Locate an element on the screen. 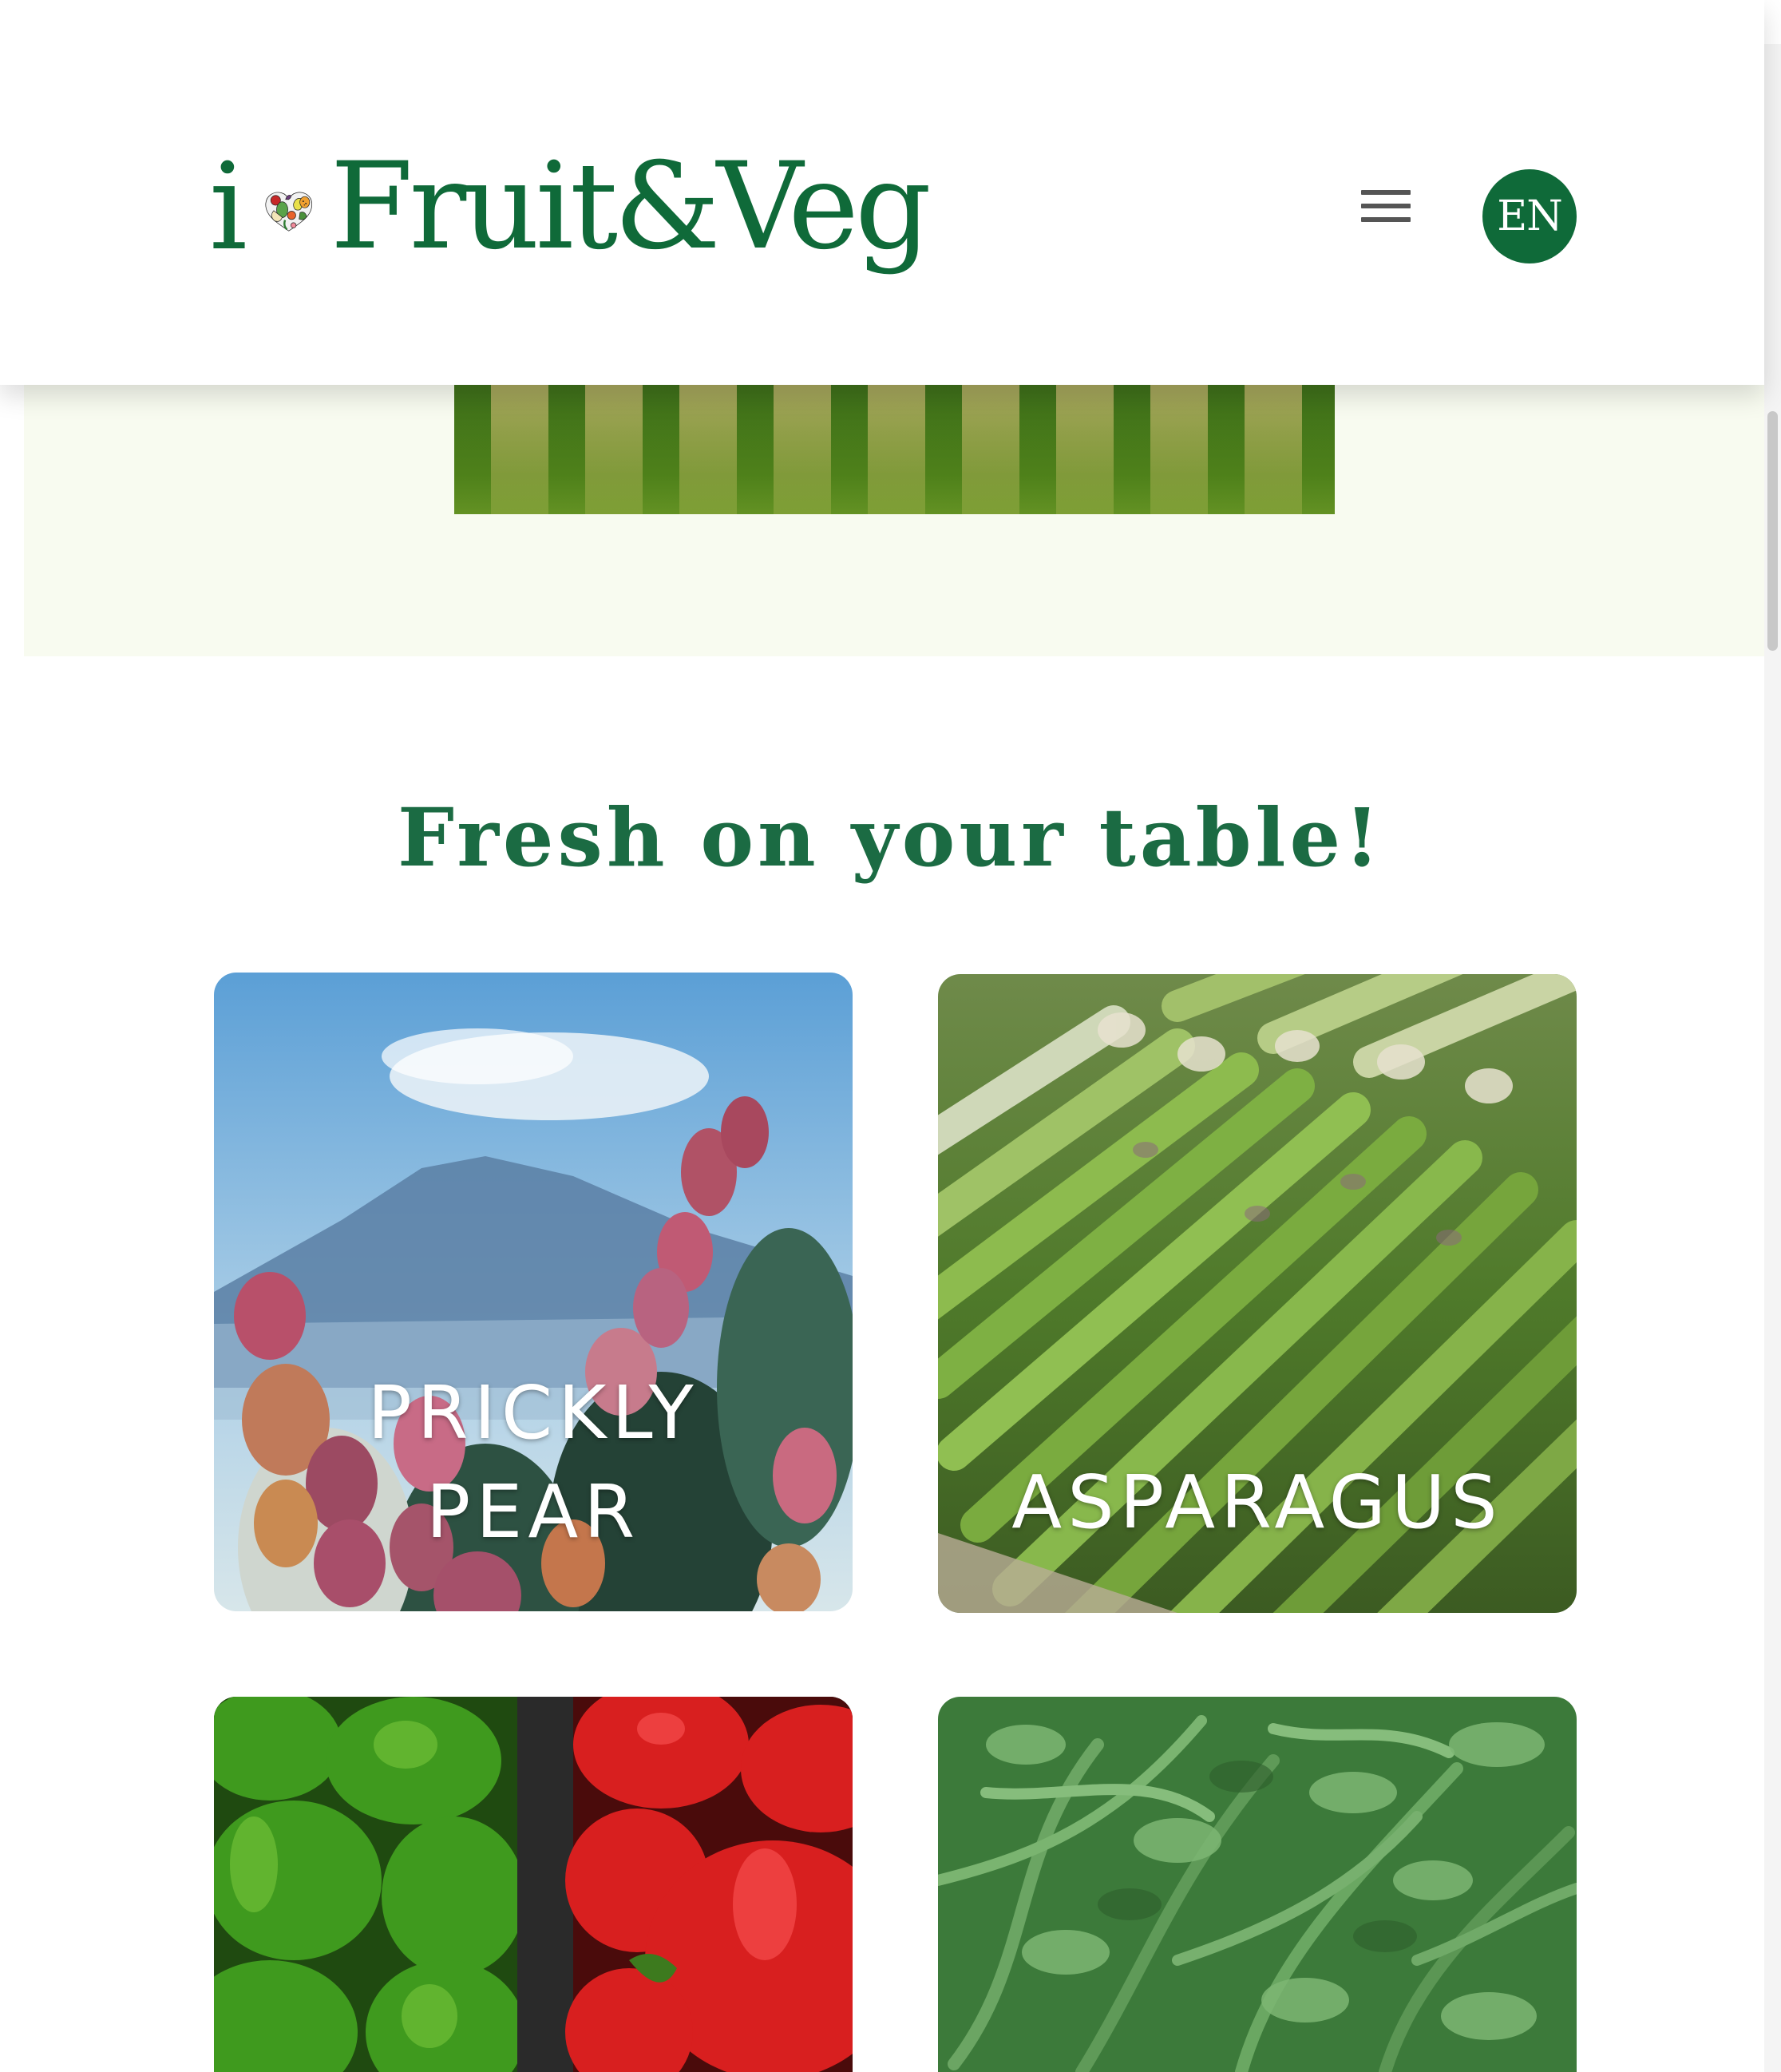  language-switcher-button: EN is located at coordinates (1529, 216).